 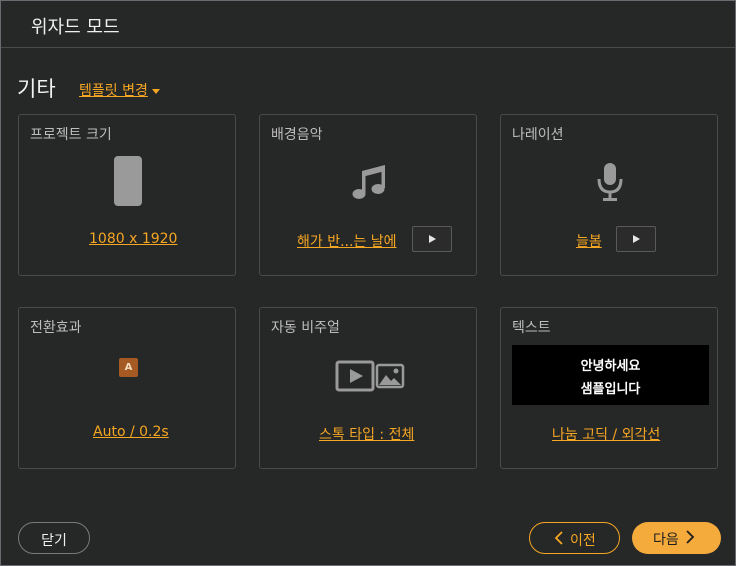 I want to click on text-card: 텍스트 안녕하세요 샘플입니다 나눔 고딕 / 외각선, so click(x=609, y=388).